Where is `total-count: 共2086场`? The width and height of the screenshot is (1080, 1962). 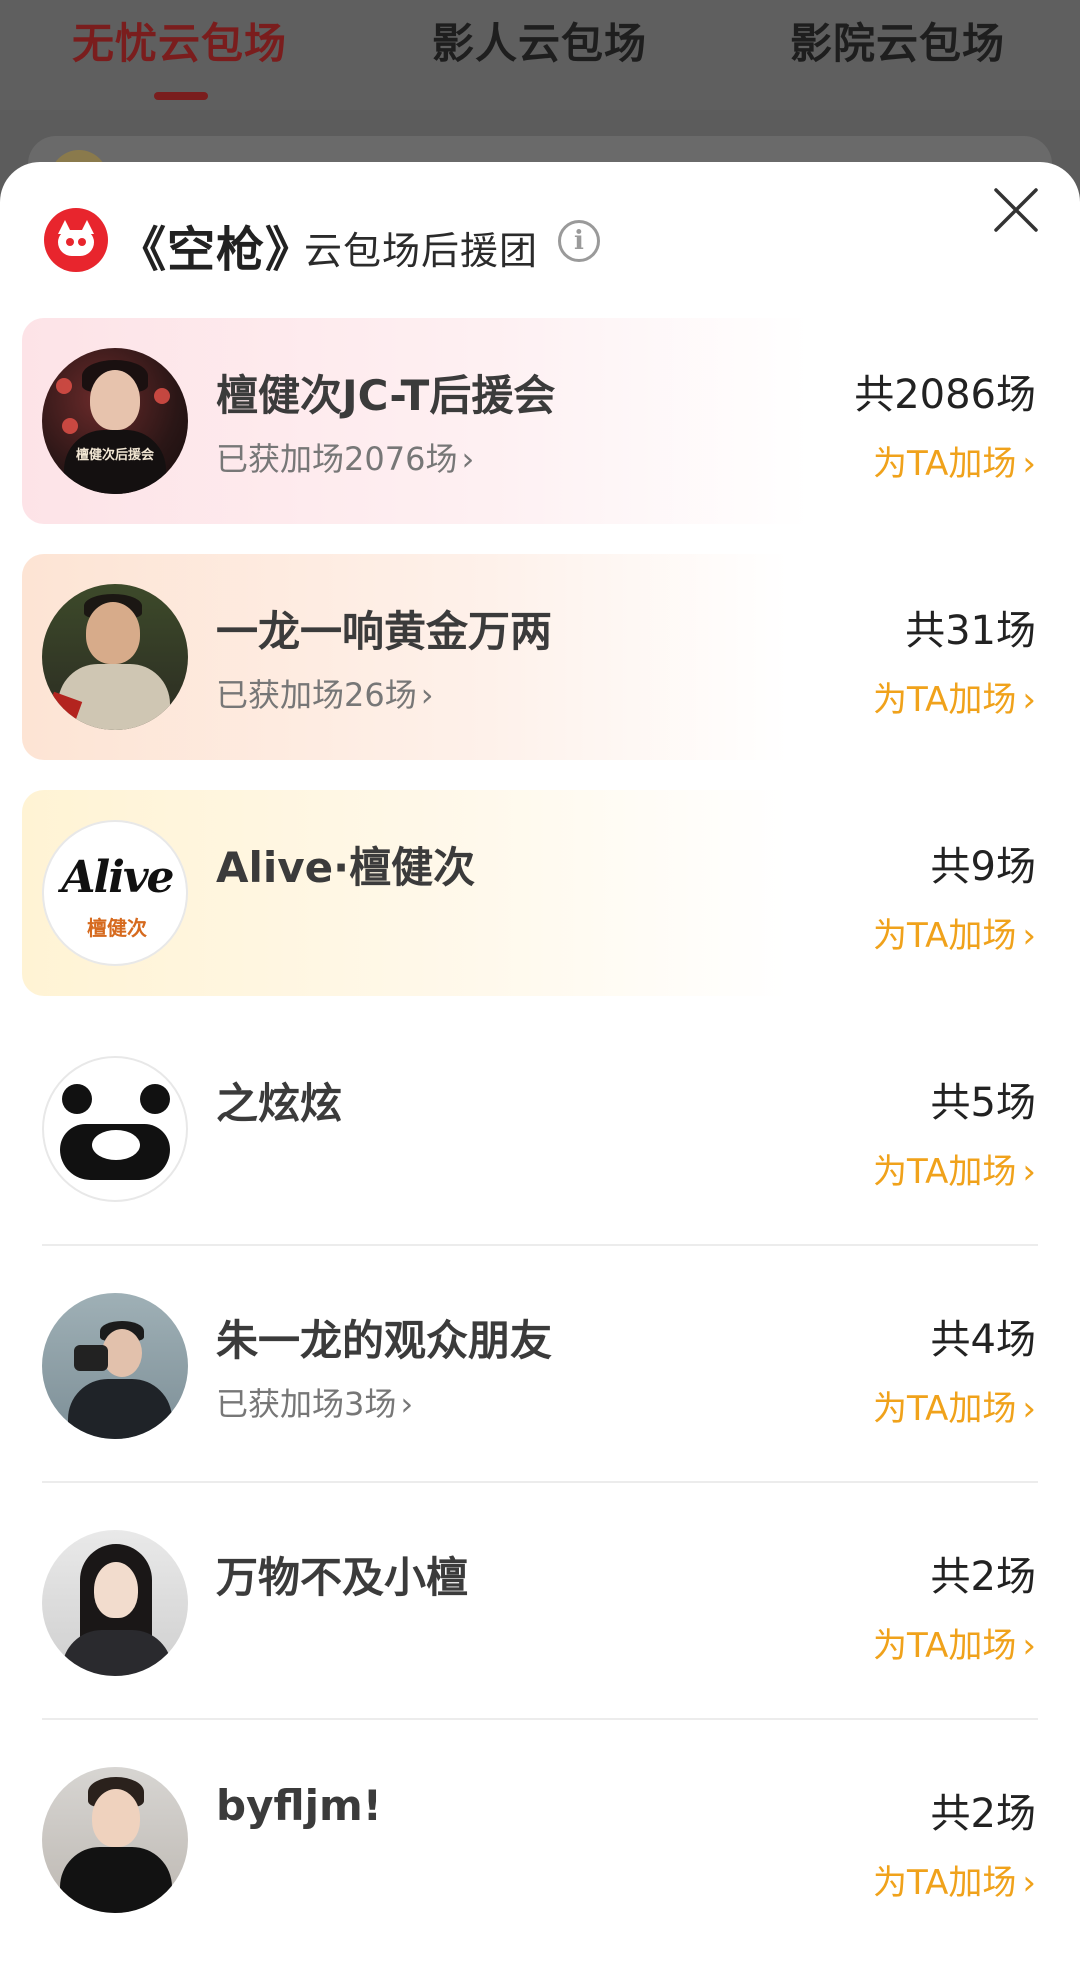 total-count: 共2086场 is located at coordinates (945, 395).